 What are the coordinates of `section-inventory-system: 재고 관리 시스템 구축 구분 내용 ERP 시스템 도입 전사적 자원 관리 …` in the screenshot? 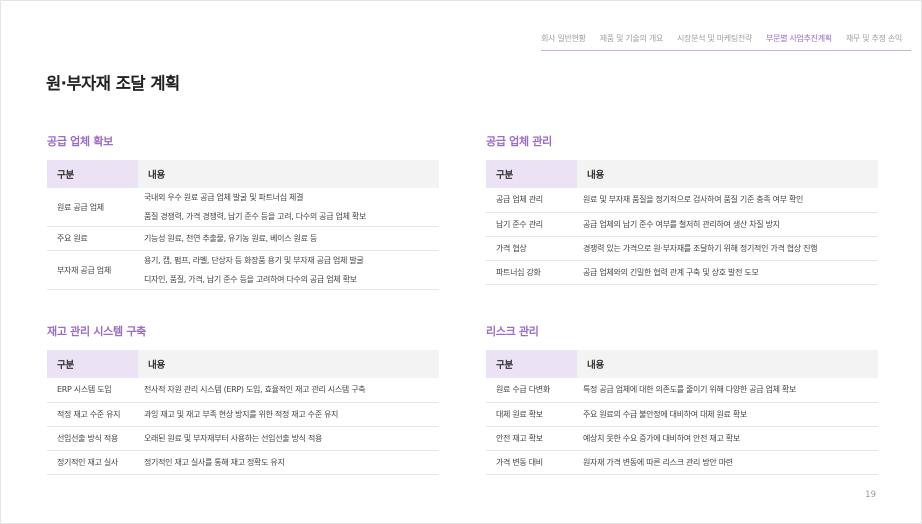 It's located at (243, 399).